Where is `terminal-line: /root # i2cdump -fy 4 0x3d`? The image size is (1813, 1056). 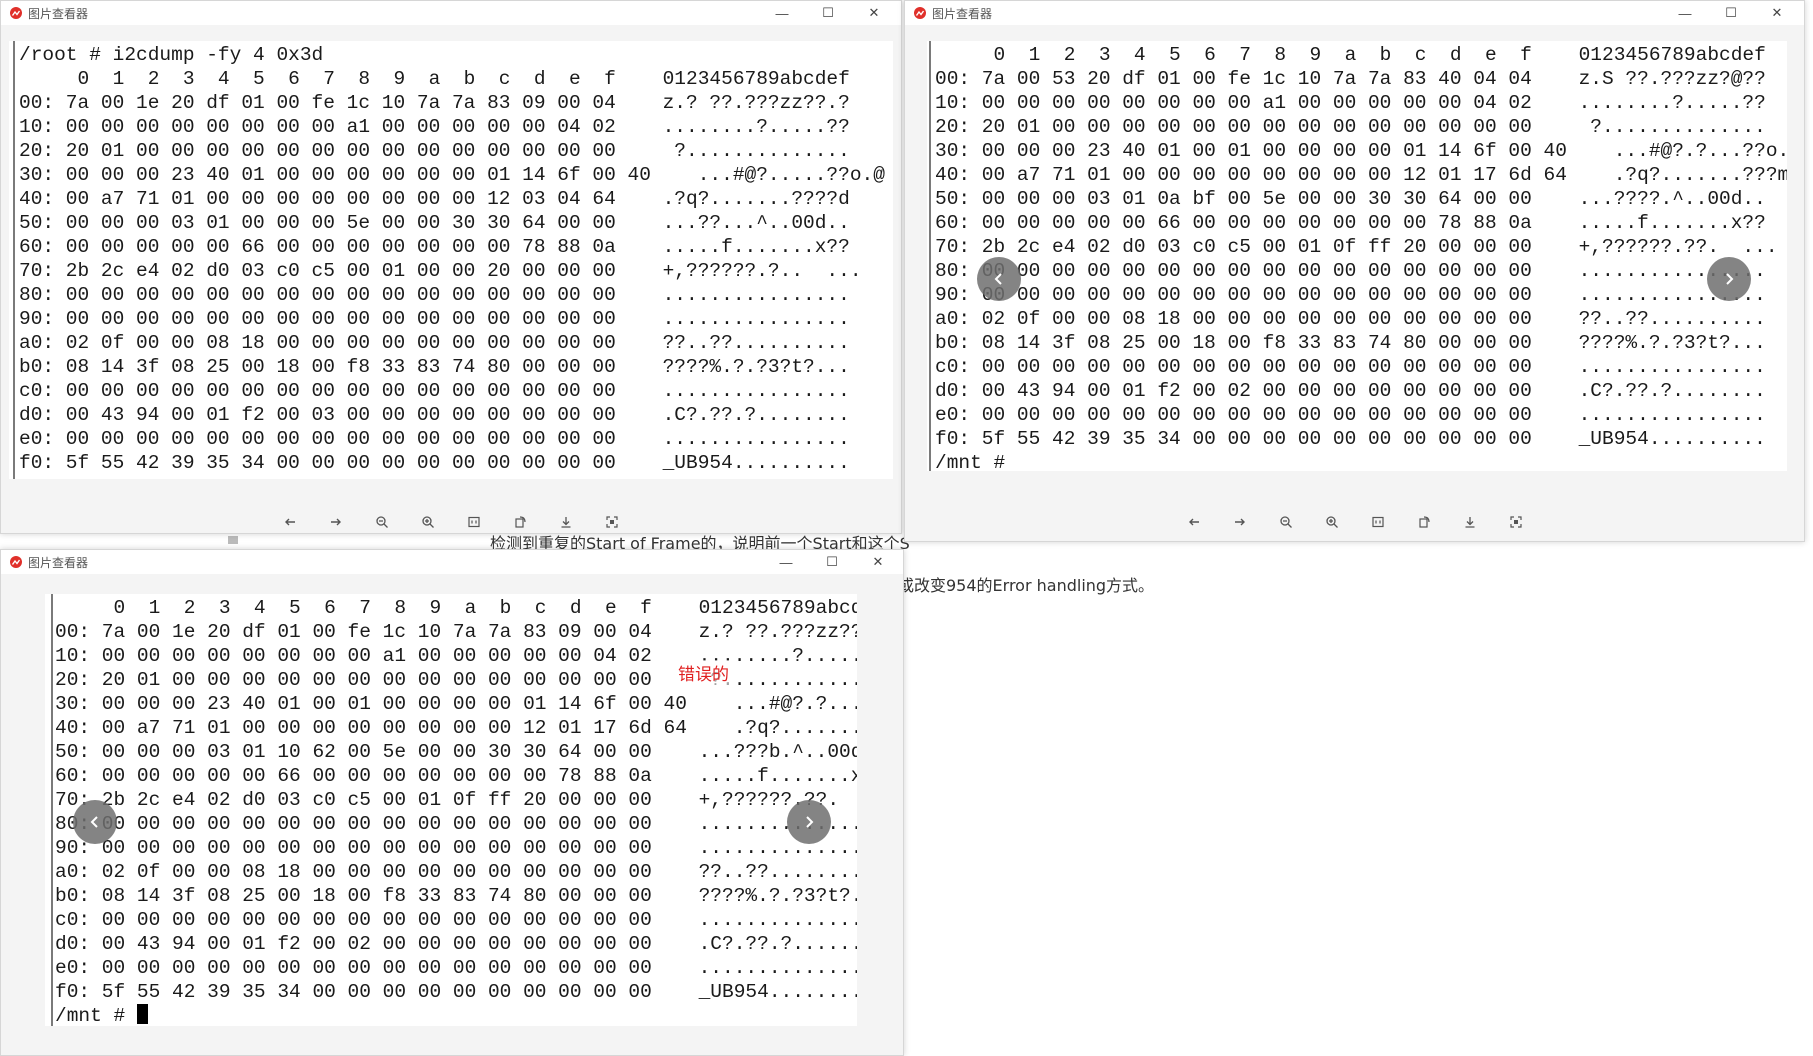
terminal-line: /root # i2cdump -fy 4 0x3d is located at coordinates (171, 55).